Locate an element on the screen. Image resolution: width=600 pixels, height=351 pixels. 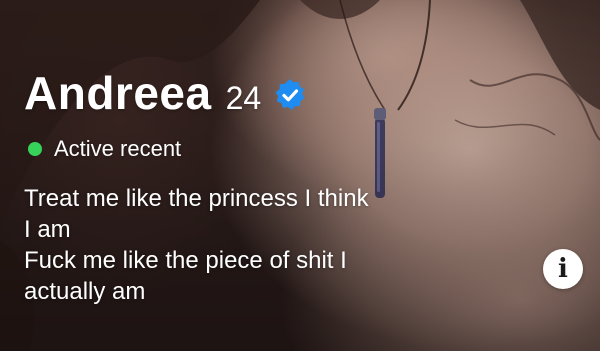
info-button: i is located at coordinates (563, 269).